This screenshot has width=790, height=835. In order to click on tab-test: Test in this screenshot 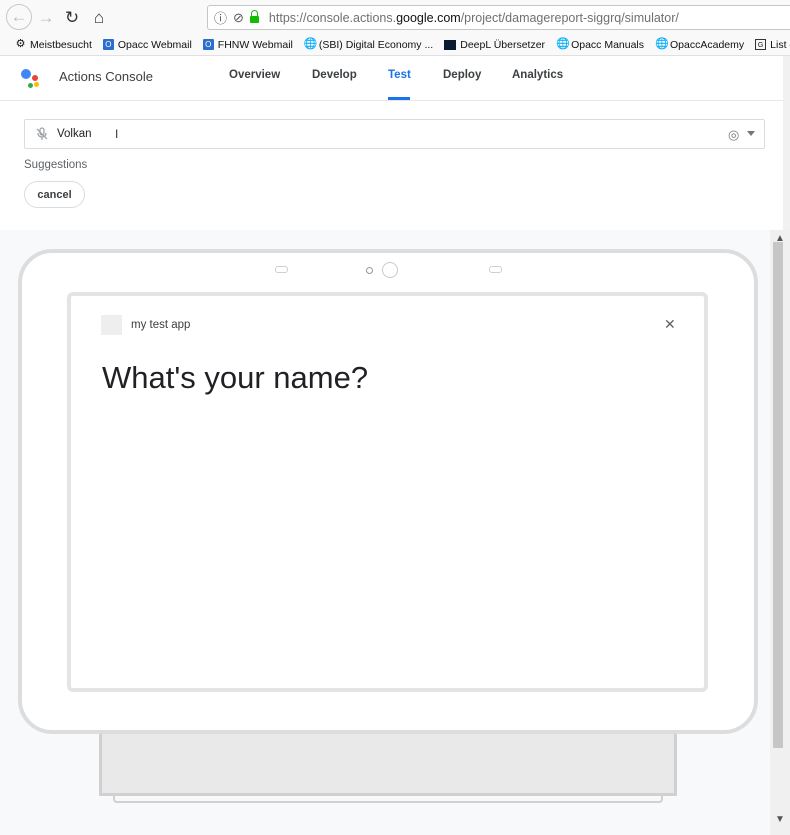, I will do `click(399, 75)`.